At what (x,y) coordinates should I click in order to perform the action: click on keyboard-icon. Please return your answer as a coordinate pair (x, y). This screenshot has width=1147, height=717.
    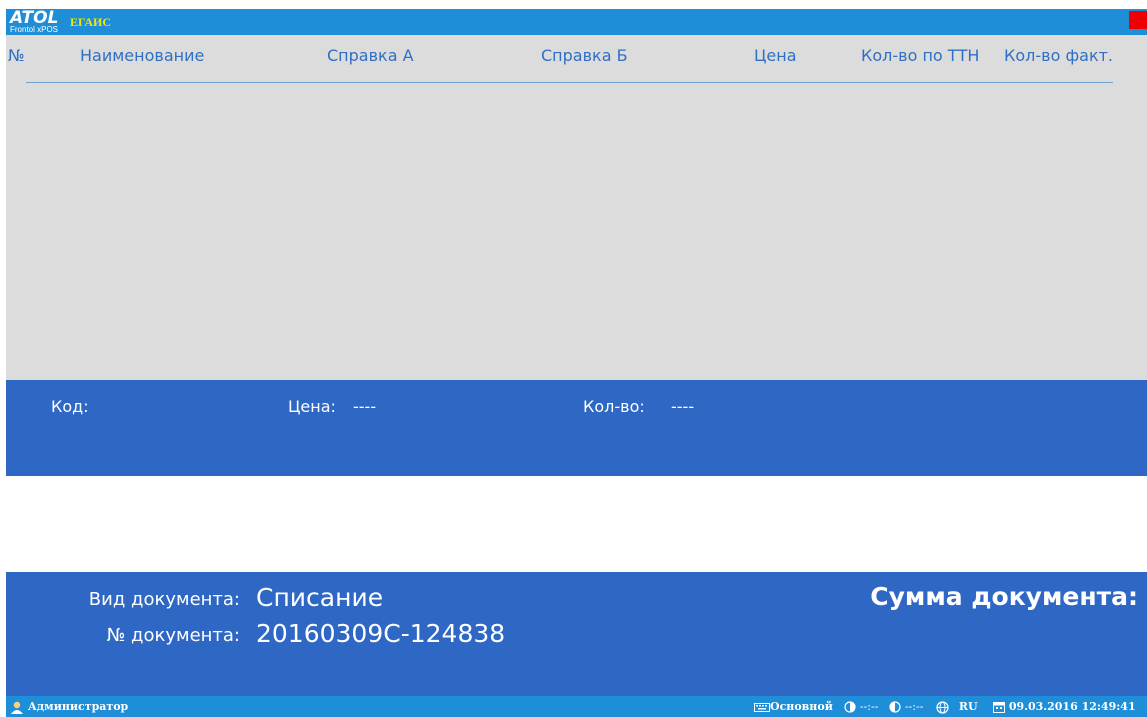
    Looking at the image, I should click on (762, 707).